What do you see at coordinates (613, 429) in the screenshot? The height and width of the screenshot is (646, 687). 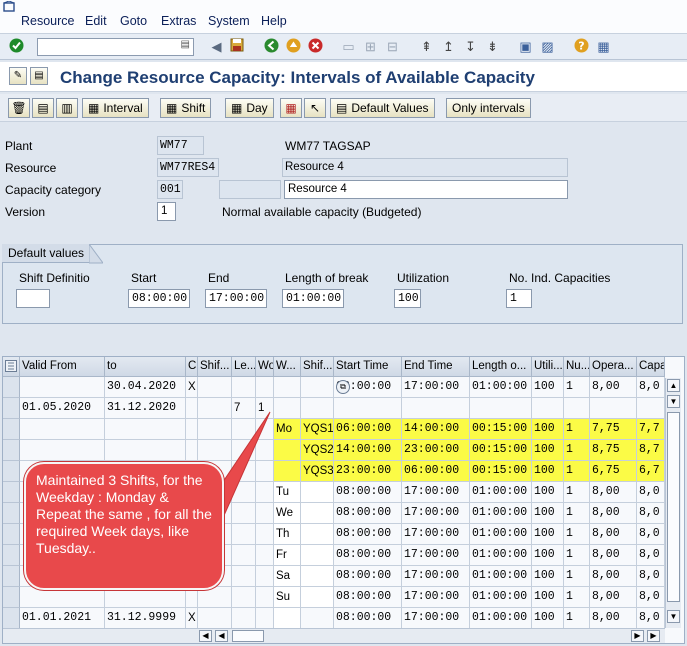 I see `cell-operating-time: 7,75` at bounding box center [613, 429].